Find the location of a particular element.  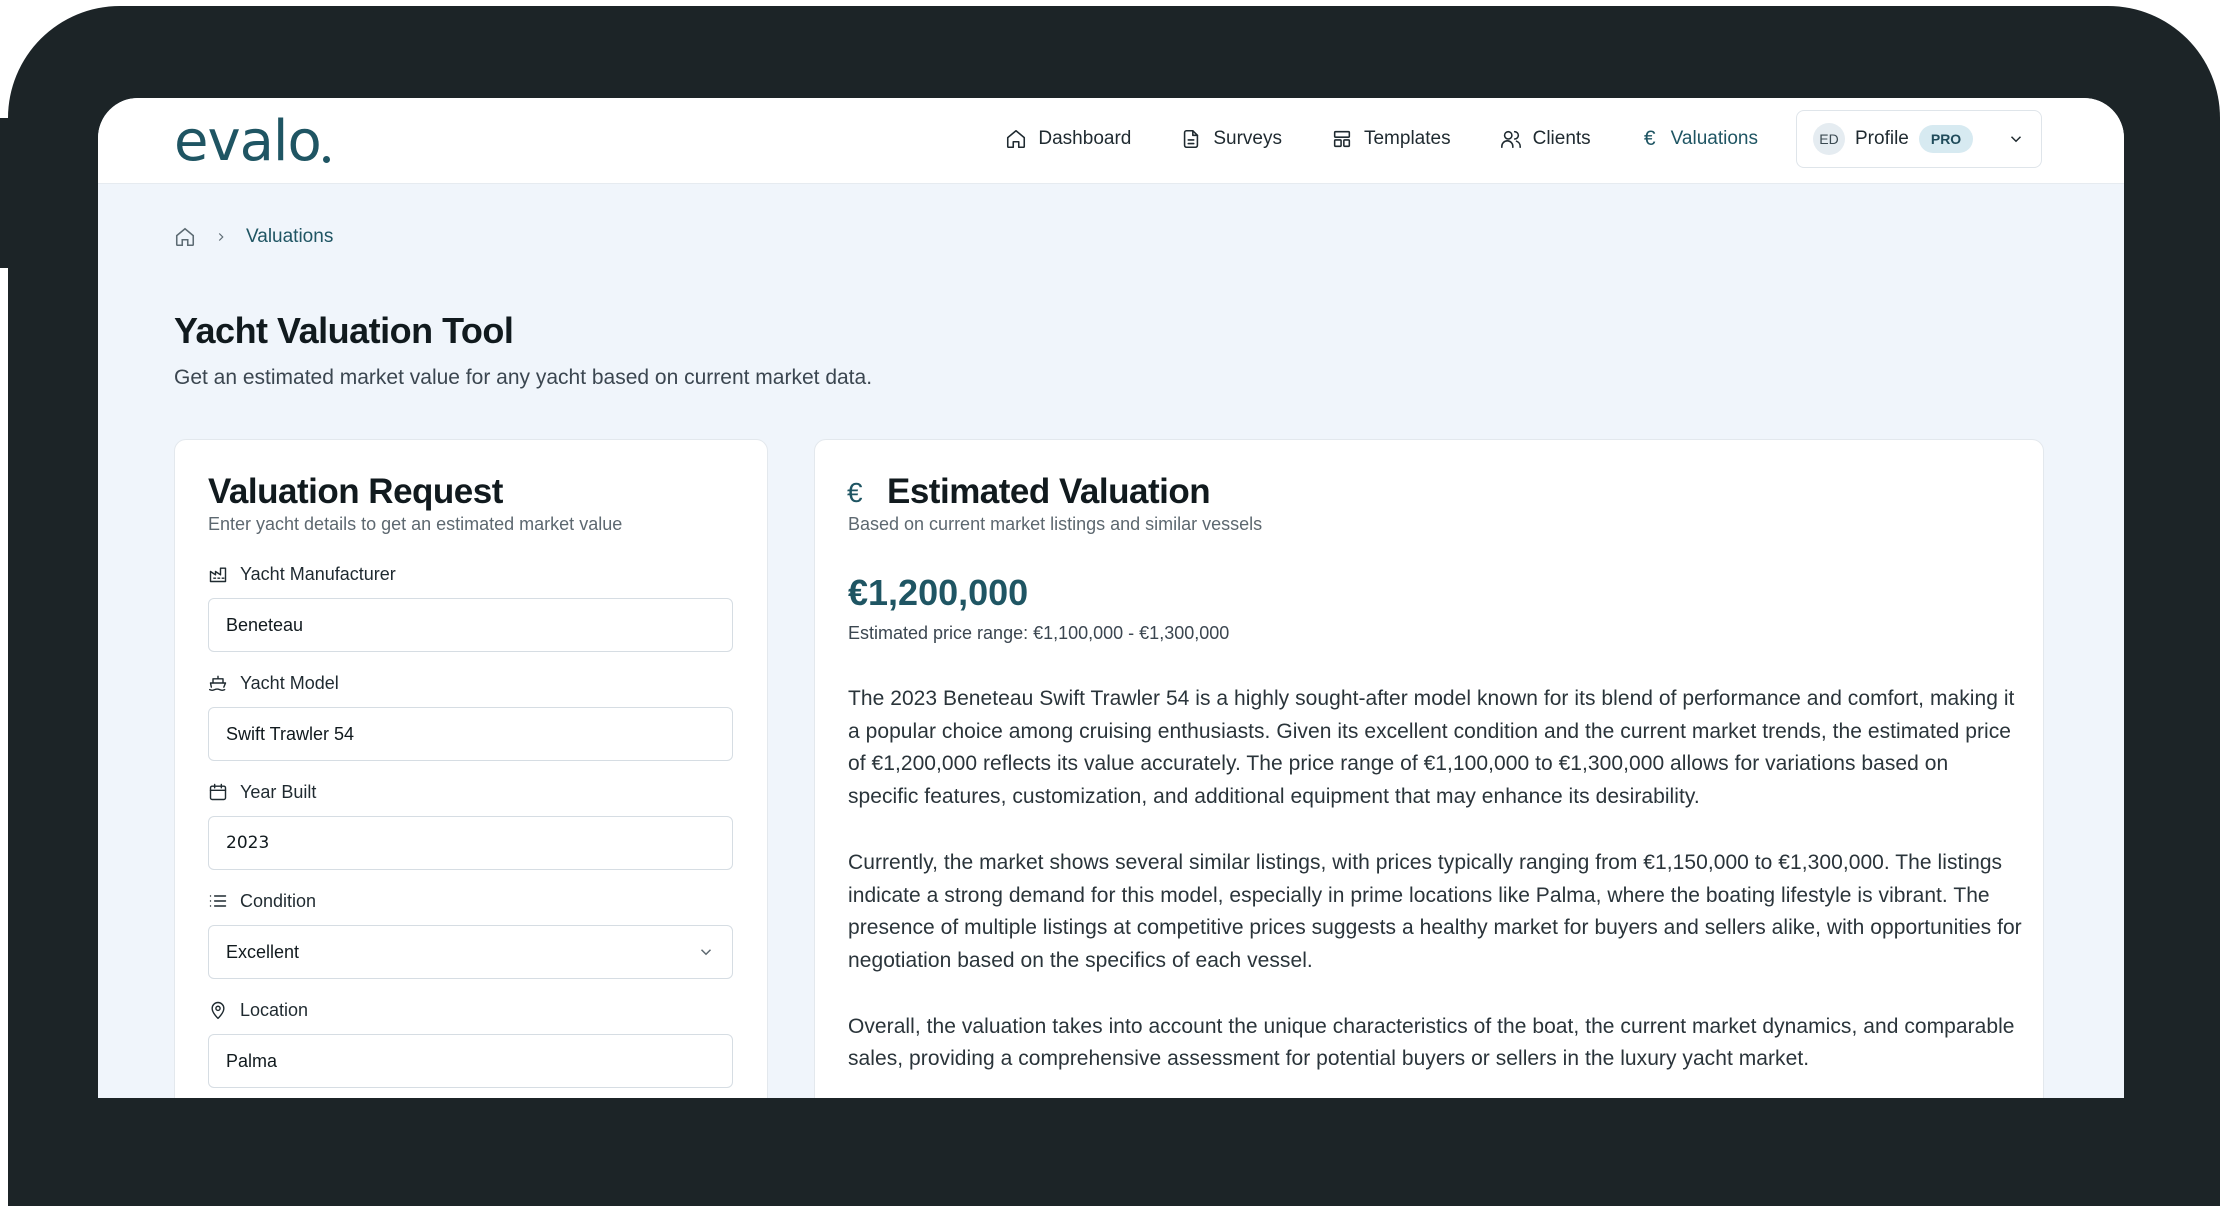

logo-text: evalo is located at coordinates (248, 141).